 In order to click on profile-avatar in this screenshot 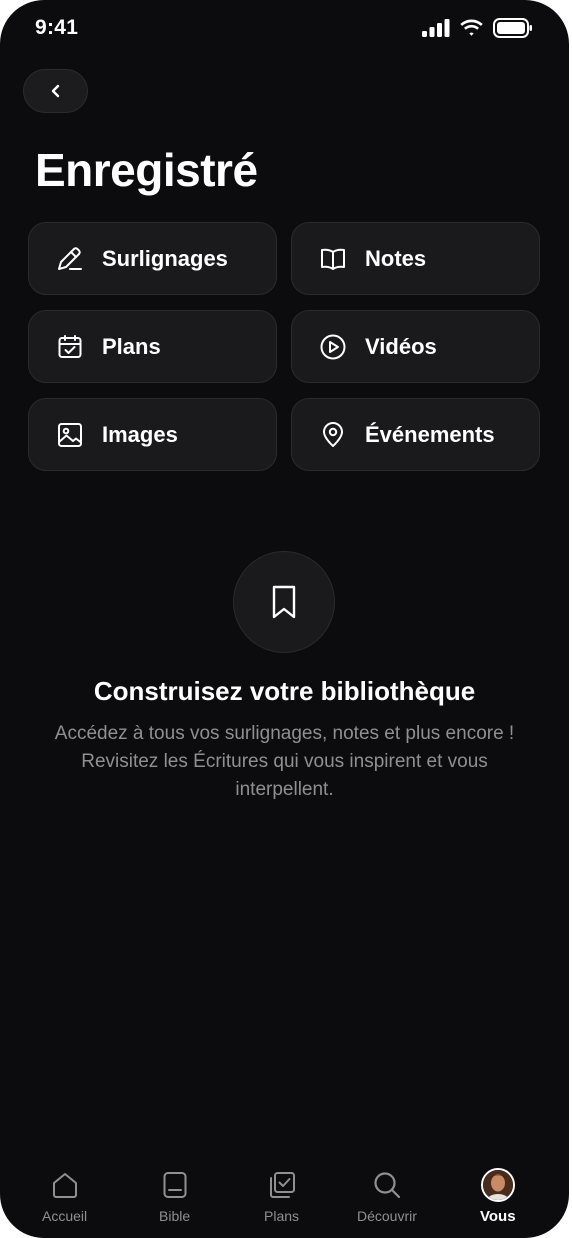, I will do `click(497, 1185)`.